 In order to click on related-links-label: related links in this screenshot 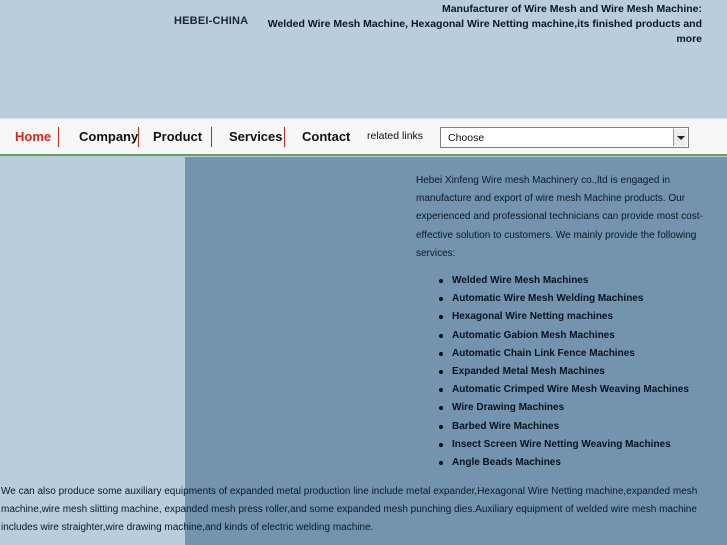, I will do `click(395, 136)`.